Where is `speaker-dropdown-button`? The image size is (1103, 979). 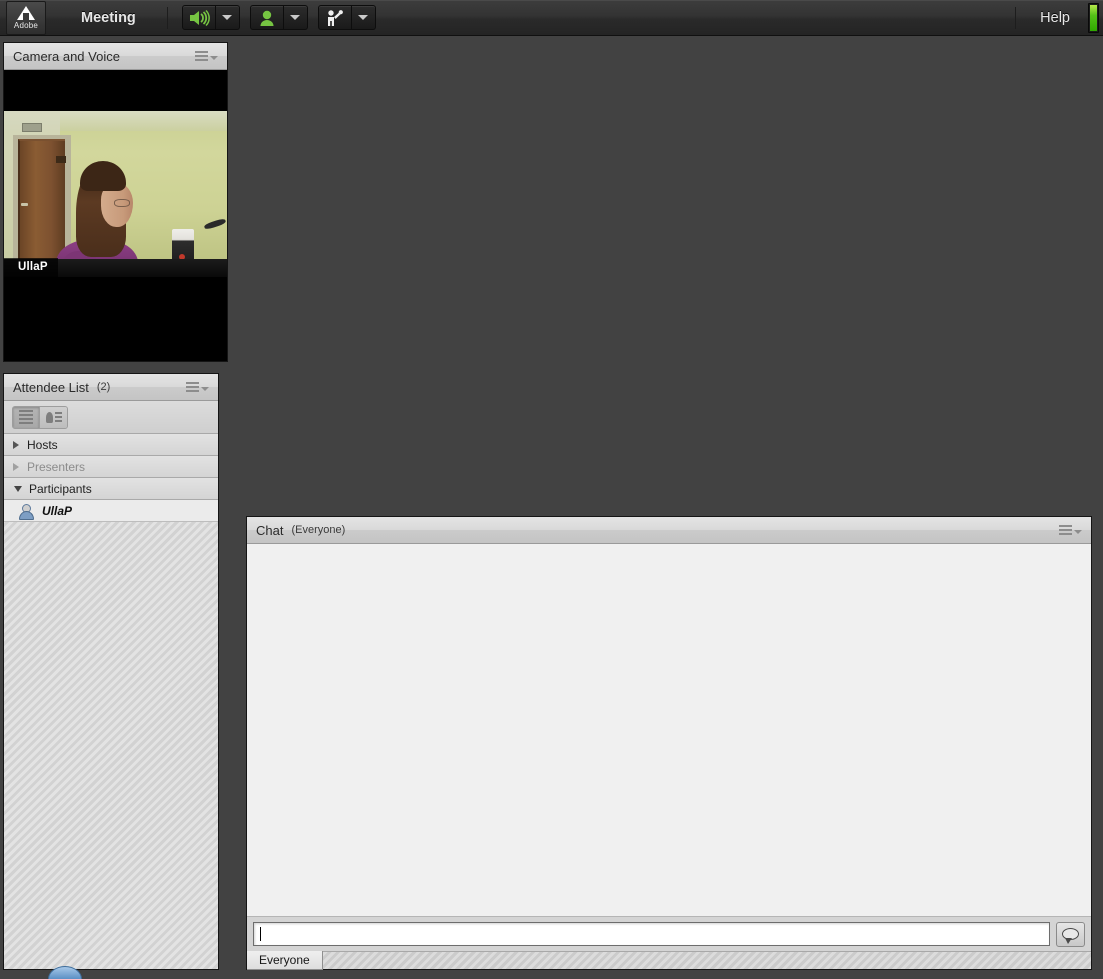 speaker-dropdown-button is located at coordinates (227, 17).